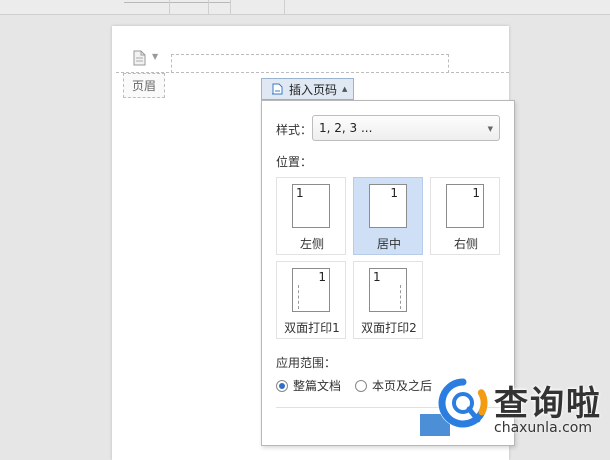 The image size is (610, 460). I want to click on style-select: 1, 2, 3 ... ▼, so click(406, 128).